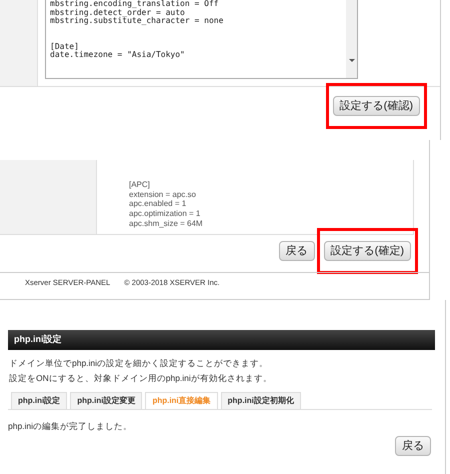 The image size is (450, 474). What do you see at coordinates (71, 426) in the screenshot?
I see `status-message: php.iniの編集が完了しました。` at bounding box center [71, 426].